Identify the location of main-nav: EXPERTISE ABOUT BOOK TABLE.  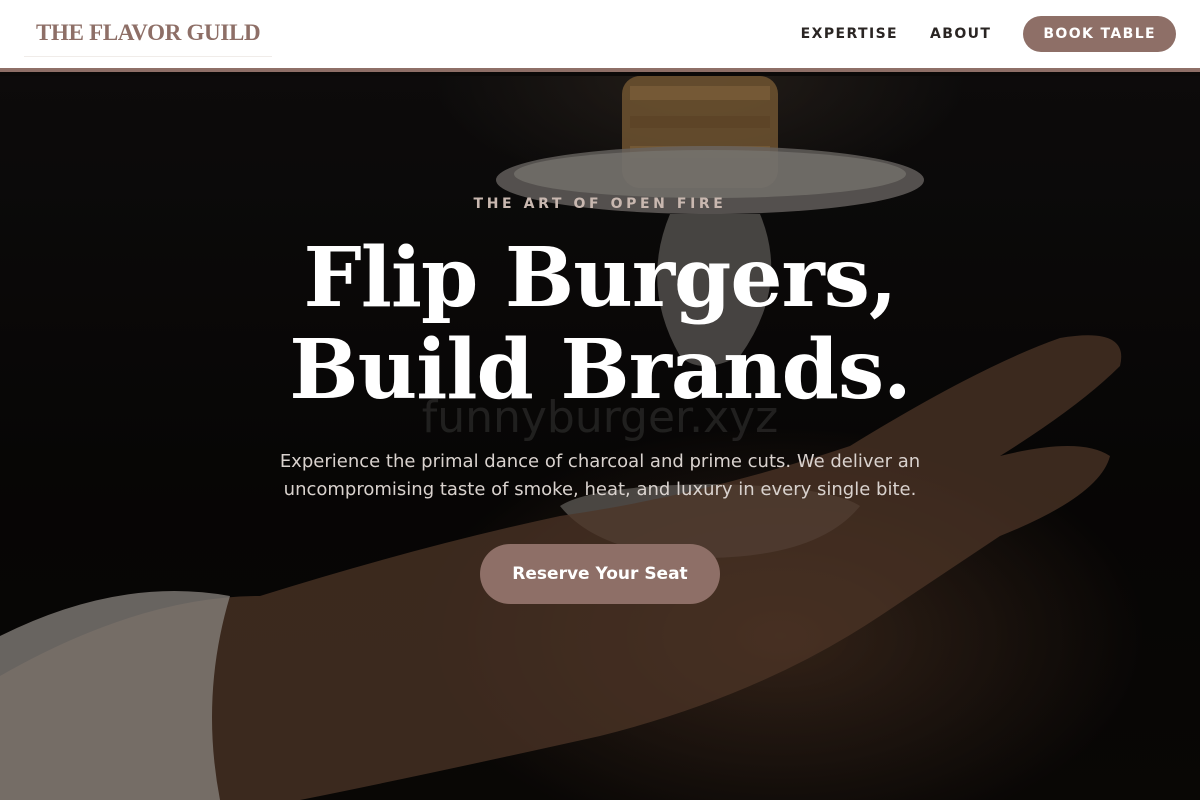
(988, 34).